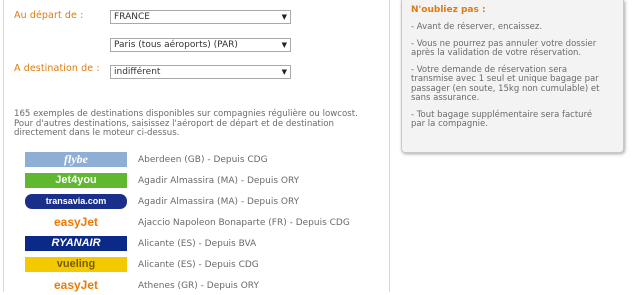 This screenshot has width=638, height=295. What do you see at coordinates (57, 68) in the screenshot?
I see `destination-label: A destination de :` at bounding box center [57, 68].